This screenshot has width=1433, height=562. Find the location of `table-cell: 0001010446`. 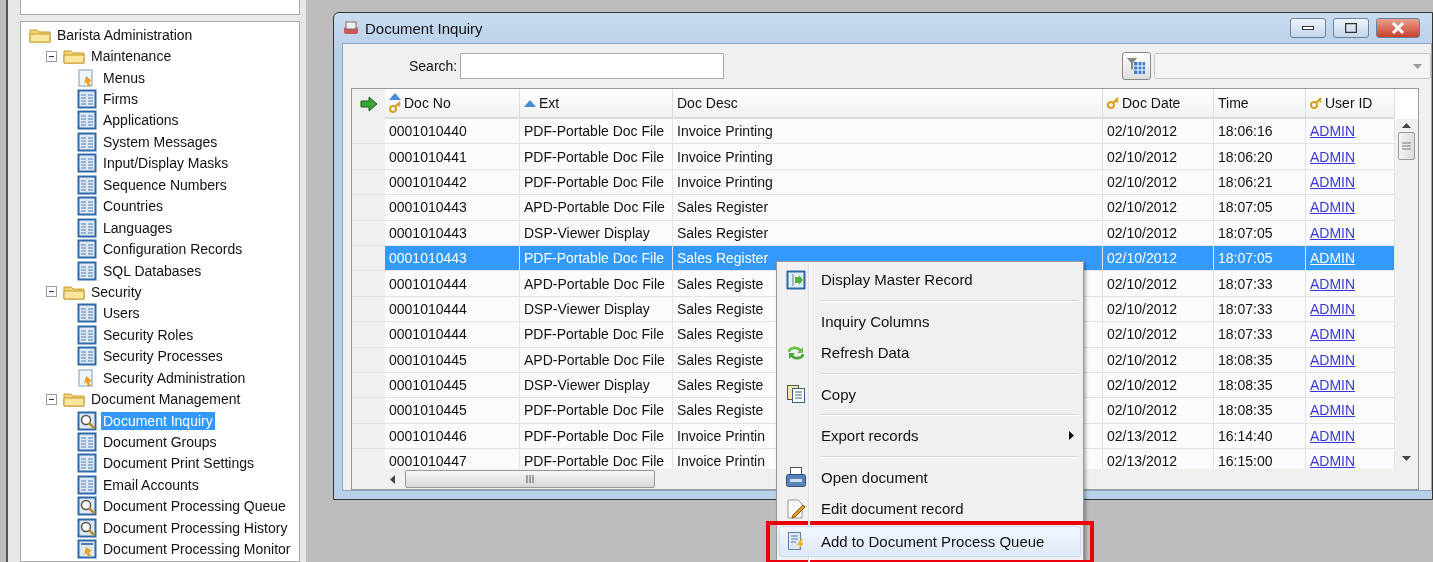

table-cell: 0001010446 is located at coordinates (452, 436).